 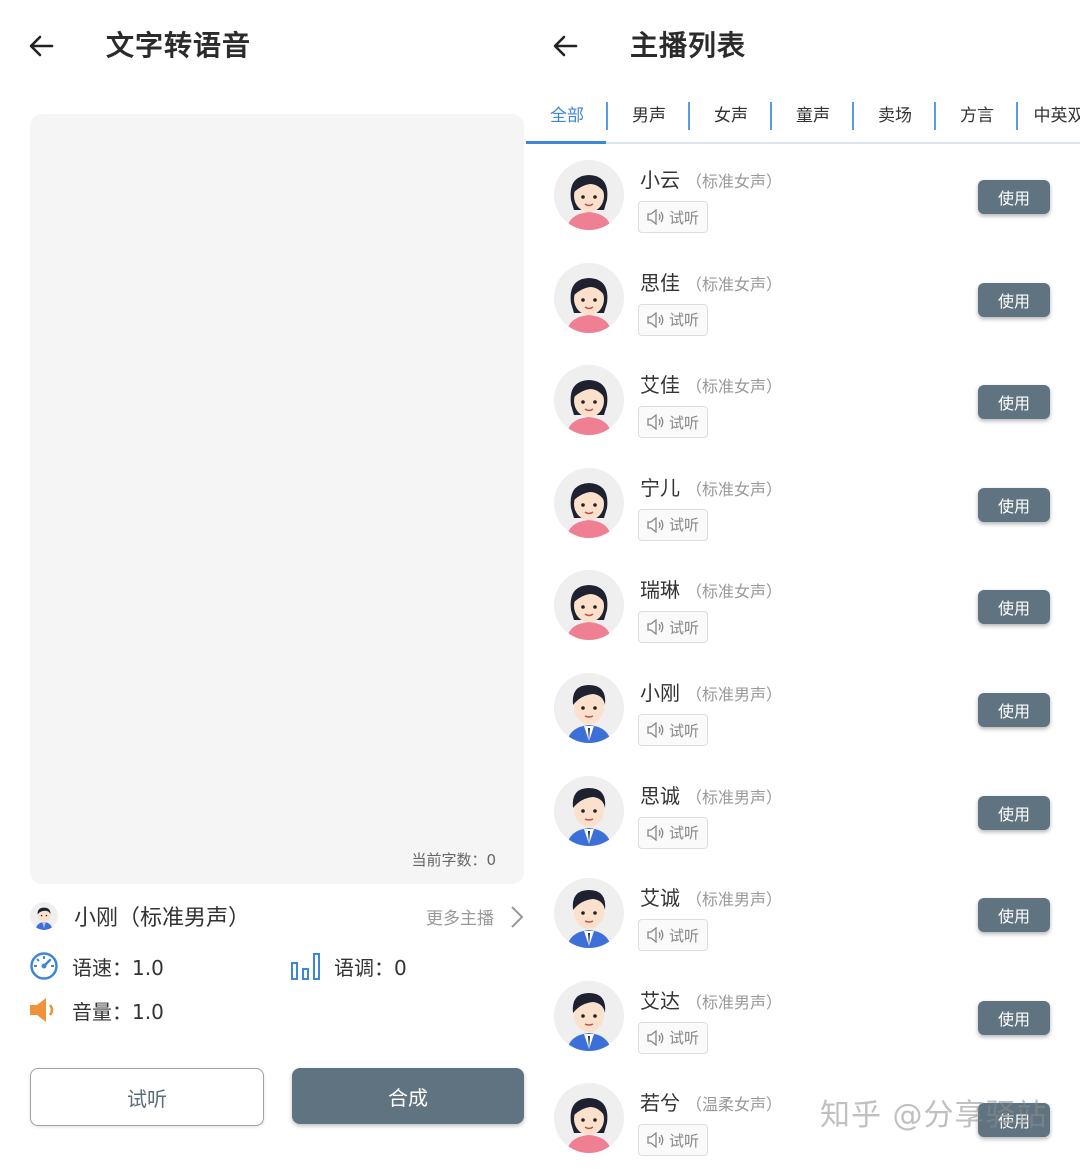 I want to click on voice-name-line: 思佳（标准女声）, so click(x=711, y=281).